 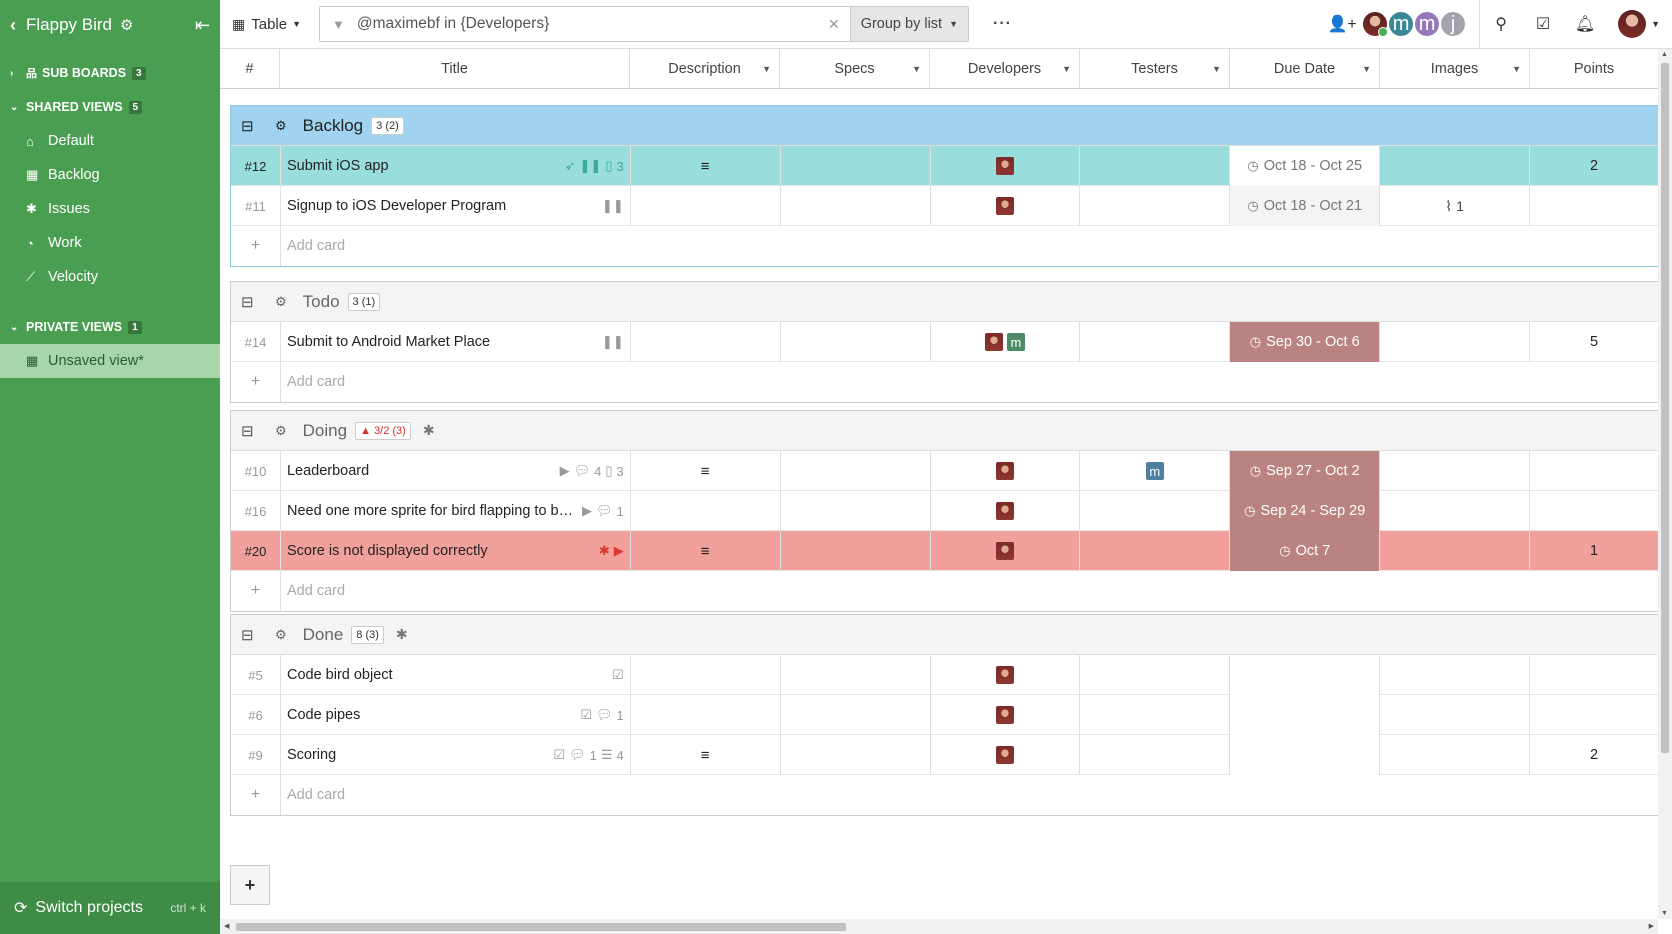 What do you see at coordinates (69, 25) in the screenshot?
I see `project-name: Flappy Bird` at bounding box center [69, 25].